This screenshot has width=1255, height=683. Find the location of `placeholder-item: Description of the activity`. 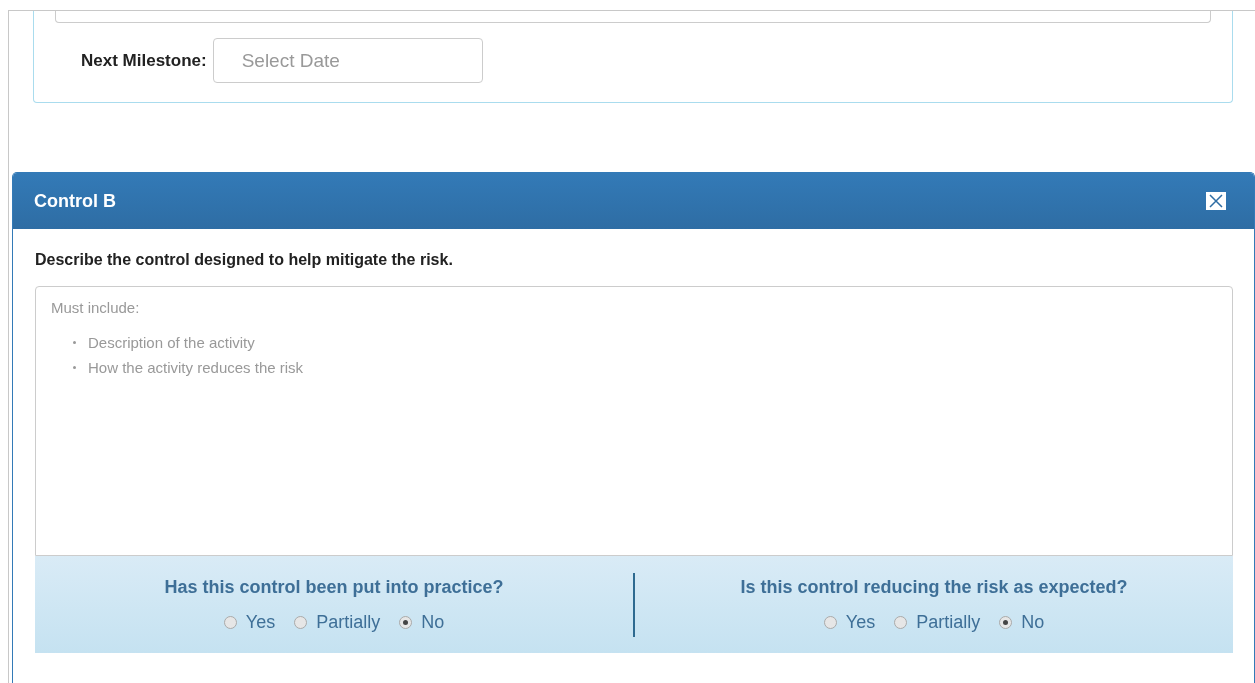

placeholder-item: Description of the activity is located at coordinates (171, 342).